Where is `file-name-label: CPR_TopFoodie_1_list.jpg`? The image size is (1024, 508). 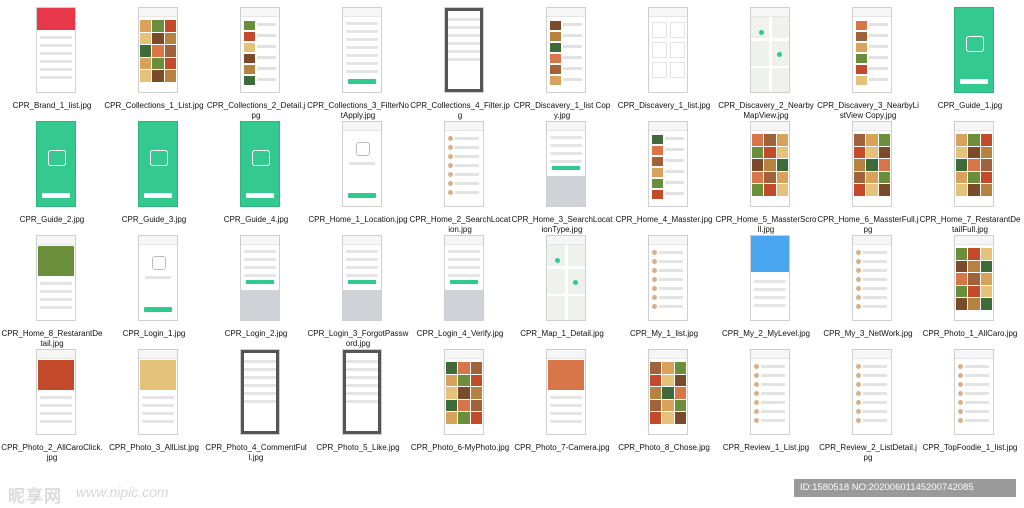
file-name-label: CPR_TopFoodie_1_list.jpg is located at coordinates (970, 447).